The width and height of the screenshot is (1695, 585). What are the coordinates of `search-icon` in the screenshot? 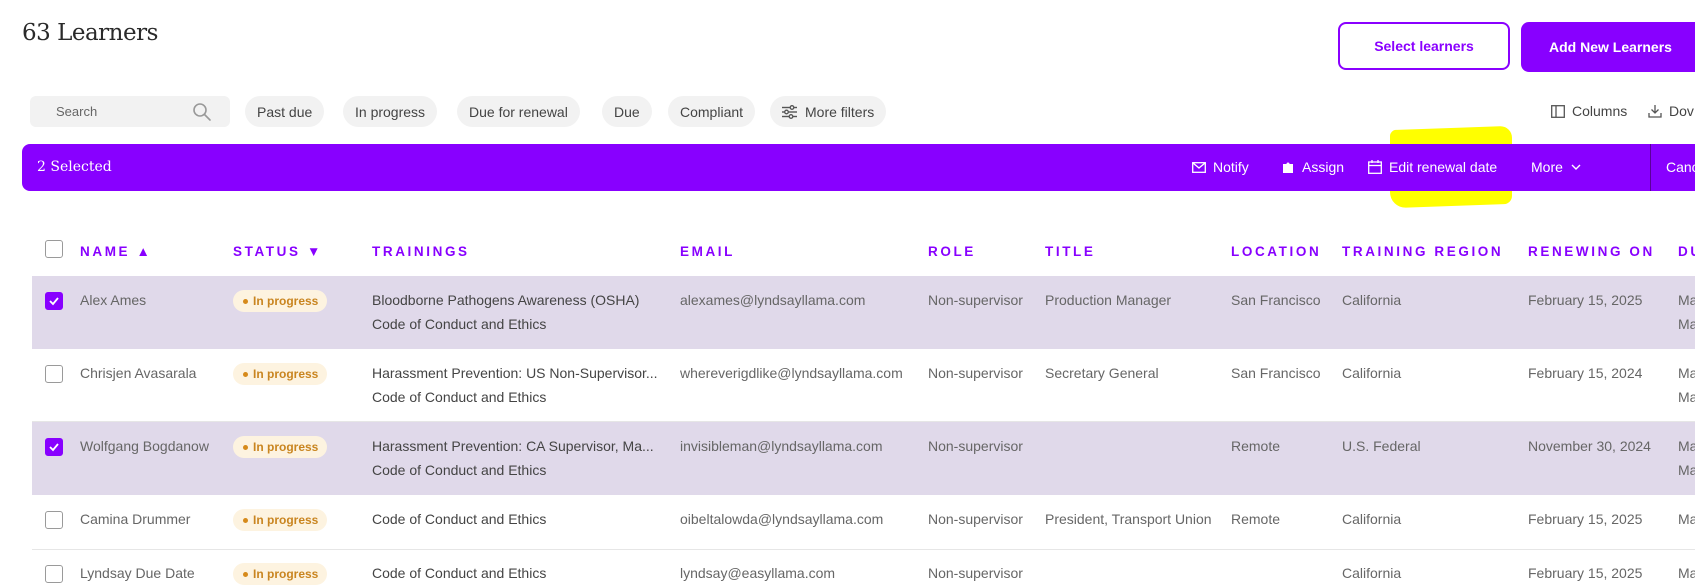 It's located at (202, 114).